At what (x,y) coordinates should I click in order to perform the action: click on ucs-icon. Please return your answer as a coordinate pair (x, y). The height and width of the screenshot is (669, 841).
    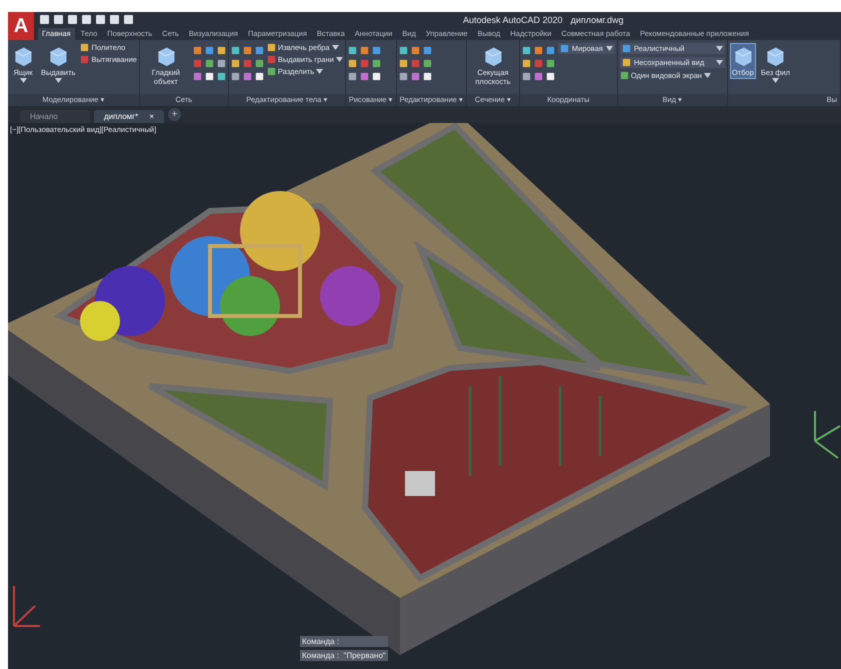
    Looking at the image, I should click on (27, 606).